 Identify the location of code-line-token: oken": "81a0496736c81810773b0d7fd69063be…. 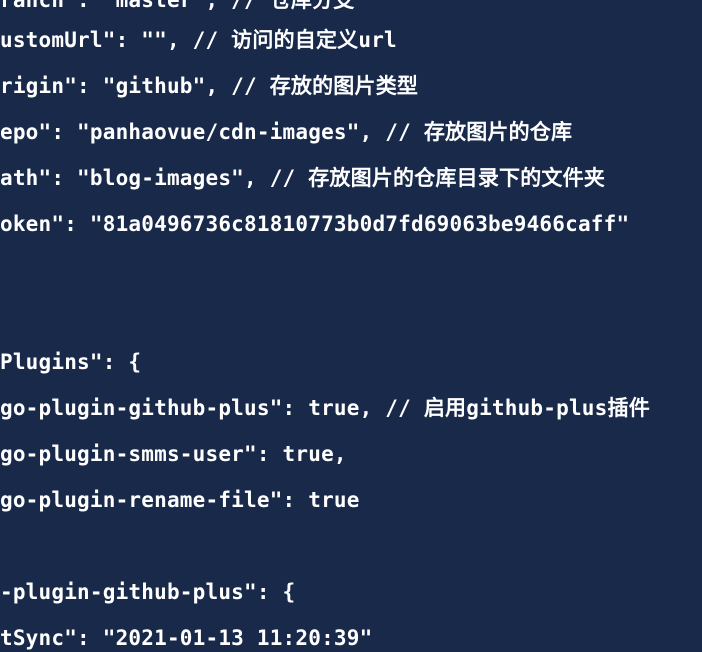
(315, 224).